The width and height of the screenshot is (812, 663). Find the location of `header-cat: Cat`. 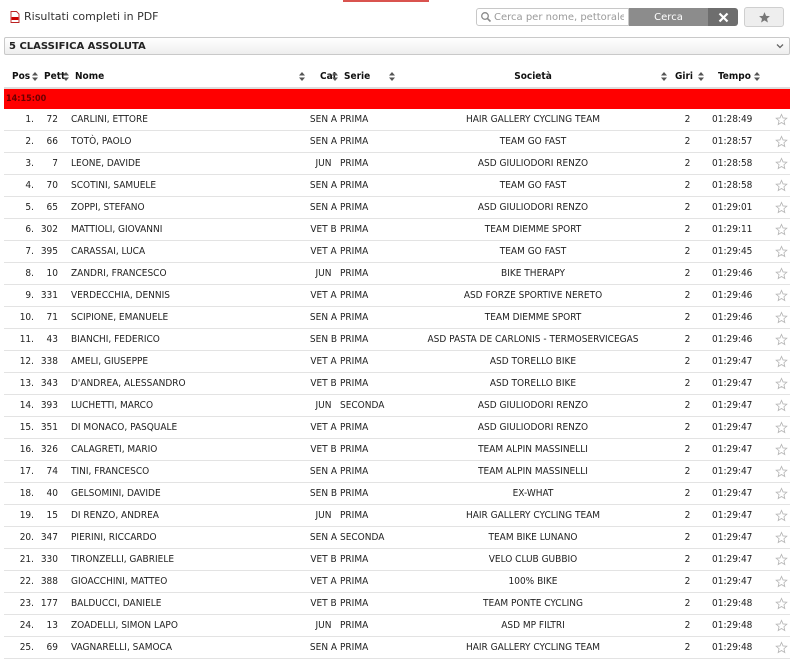

header-cat: Cat is located at coordinates (323, 77).